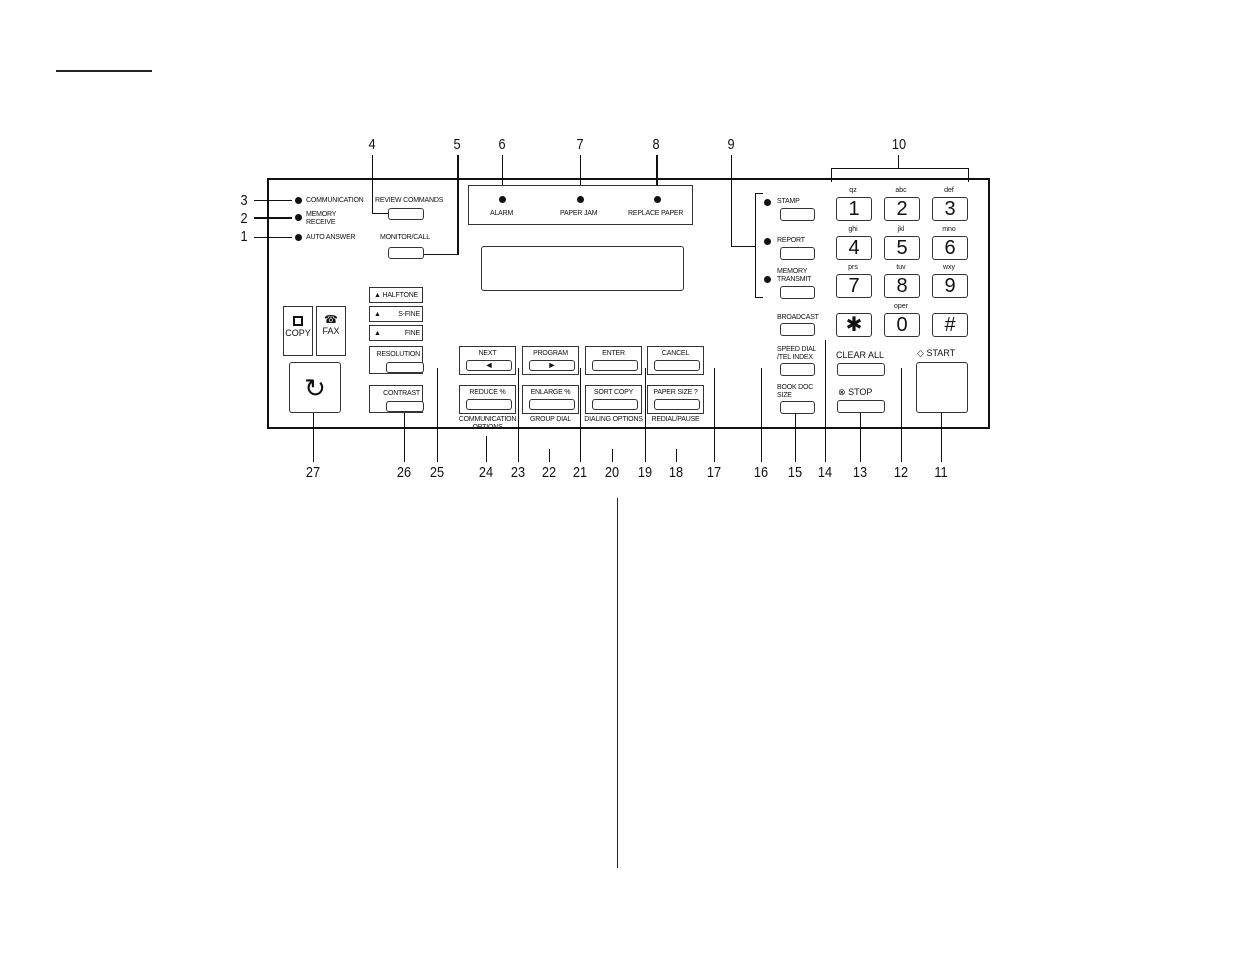 This screenshot has height=954, width=1235. What do you see at coordinates (487, 392) in the screenshot?
I see `function-key-label: REDUCE %` at bounding box center [487, 392].